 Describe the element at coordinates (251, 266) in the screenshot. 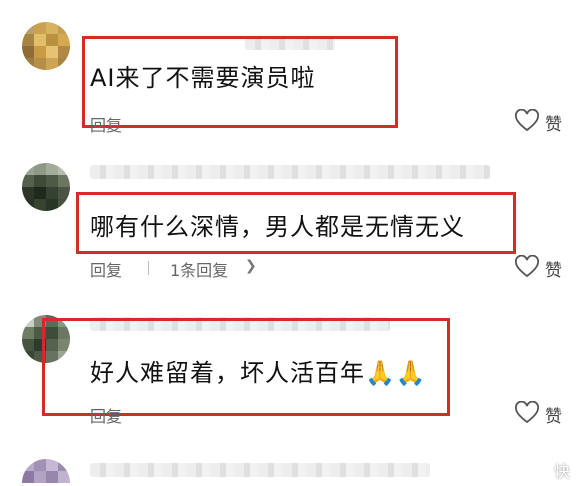

I see `chevron-right-icon: ❯` at that location.